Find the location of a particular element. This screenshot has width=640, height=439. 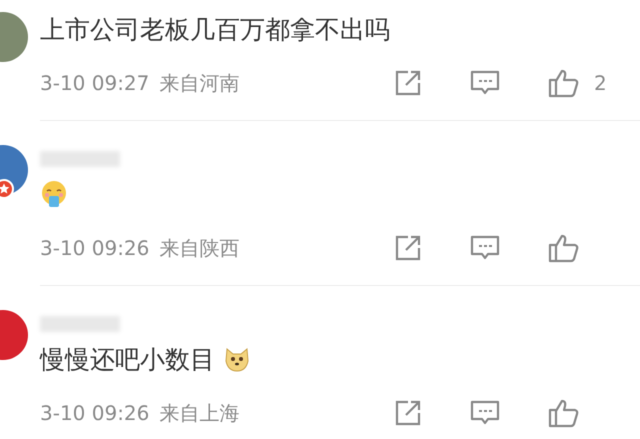

comment-text: 上市公司老板几百万都拿不出吗 is located at coordinates (215, 30).